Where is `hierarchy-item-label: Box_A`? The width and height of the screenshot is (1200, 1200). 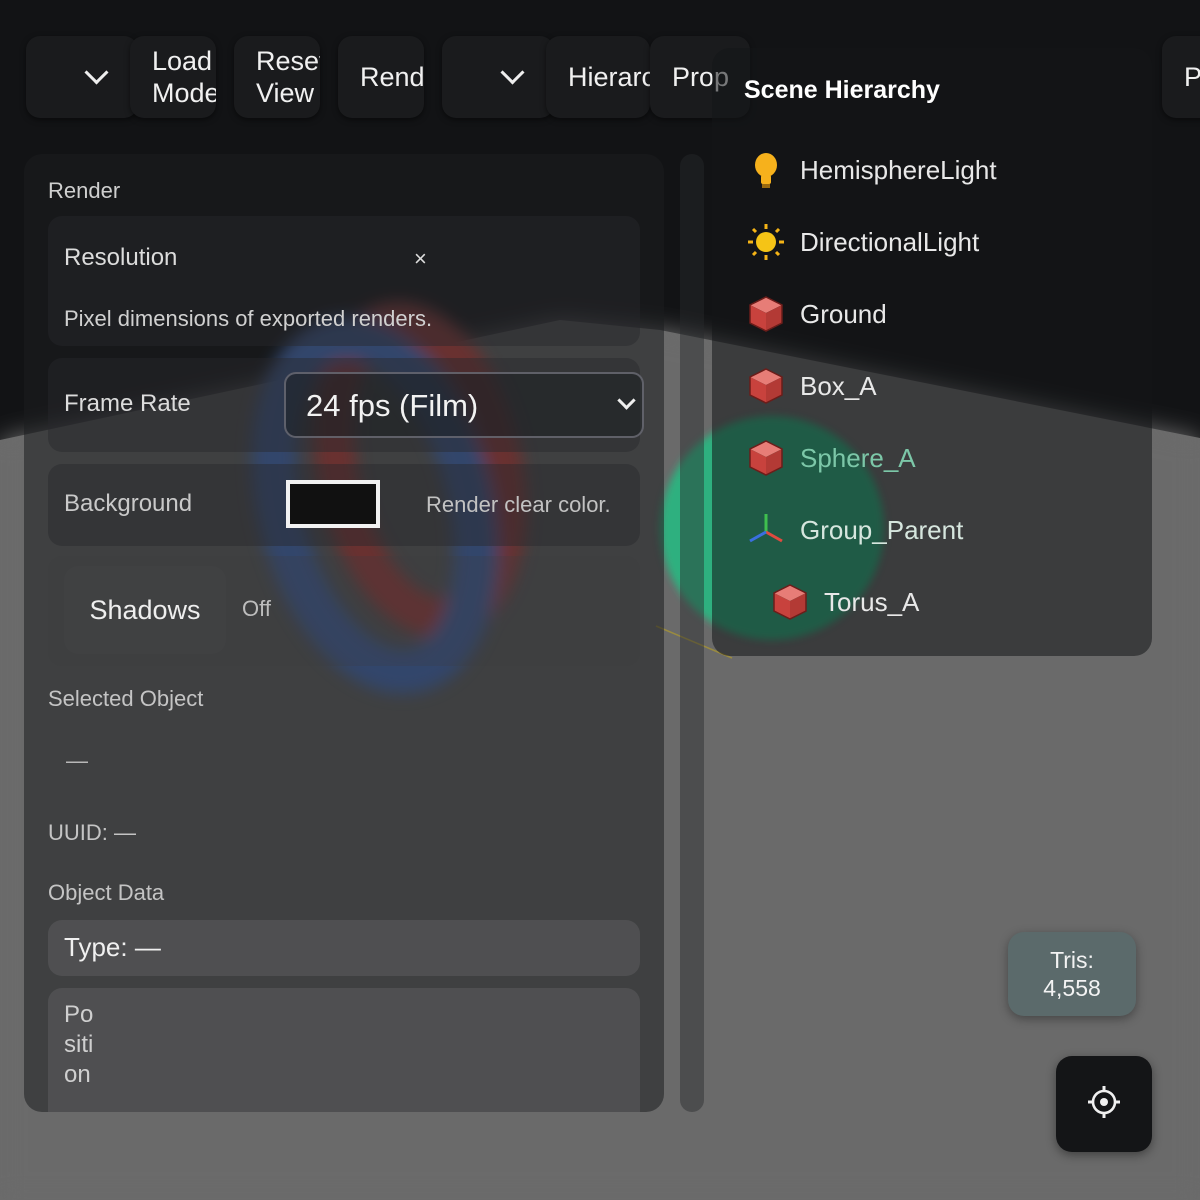 hierarchy-item-label: Box_A is located at coordinates (838, 385).